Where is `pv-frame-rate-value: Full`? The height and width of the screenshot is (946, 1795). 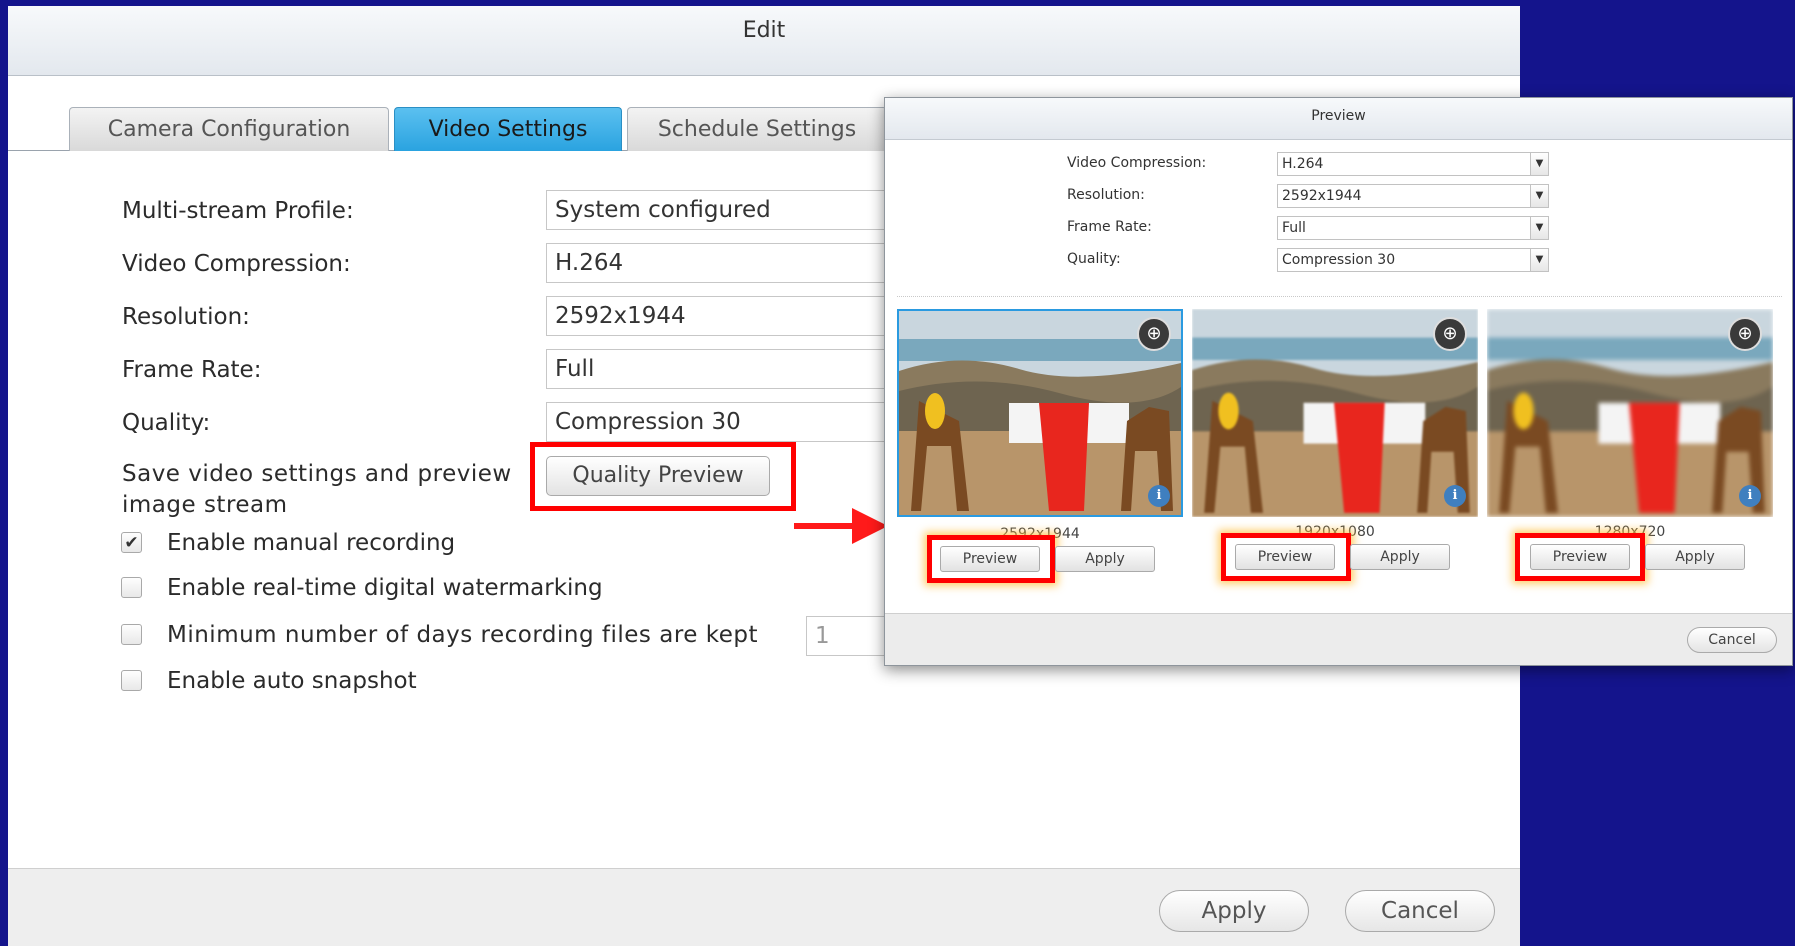 pv-frame-rate-value: Full is located at coordinates (1294, 228).